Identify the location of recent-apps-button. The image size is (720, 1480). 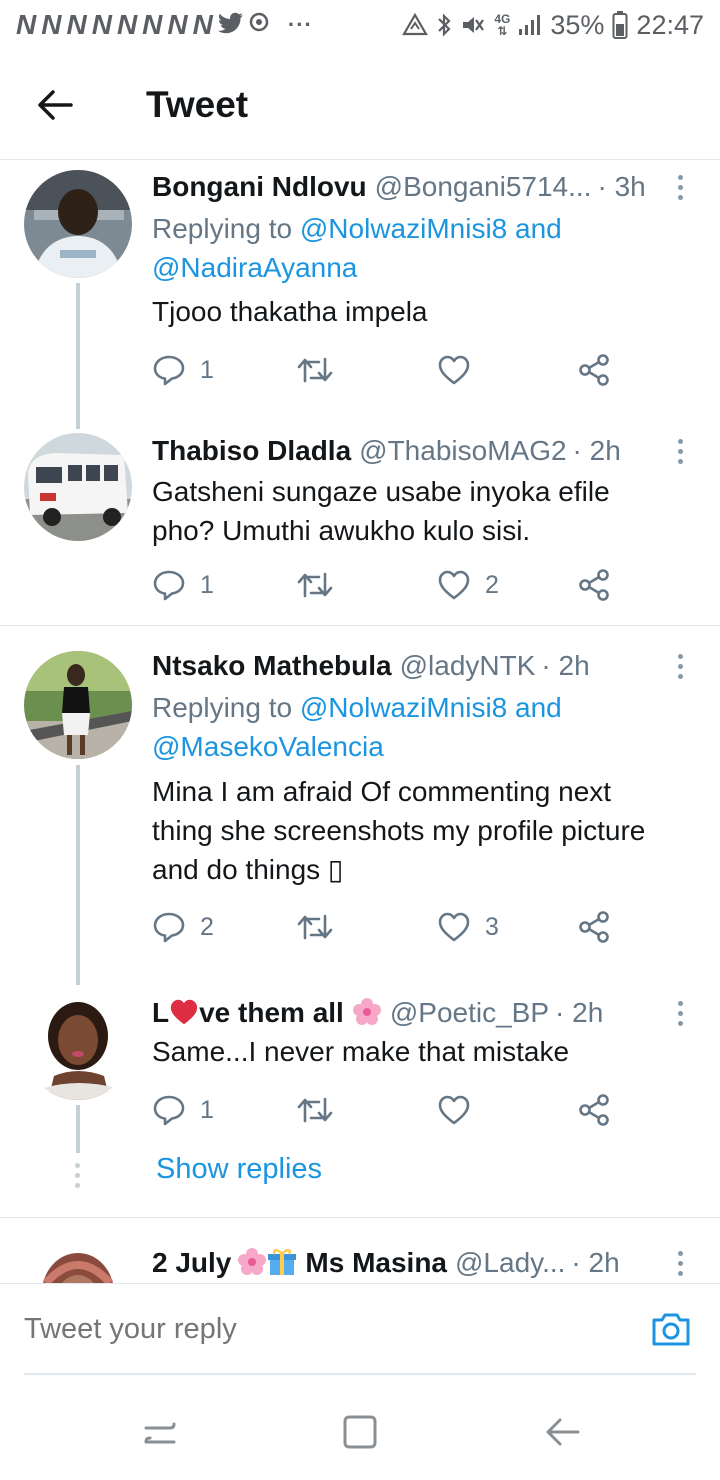
(160, 1432).